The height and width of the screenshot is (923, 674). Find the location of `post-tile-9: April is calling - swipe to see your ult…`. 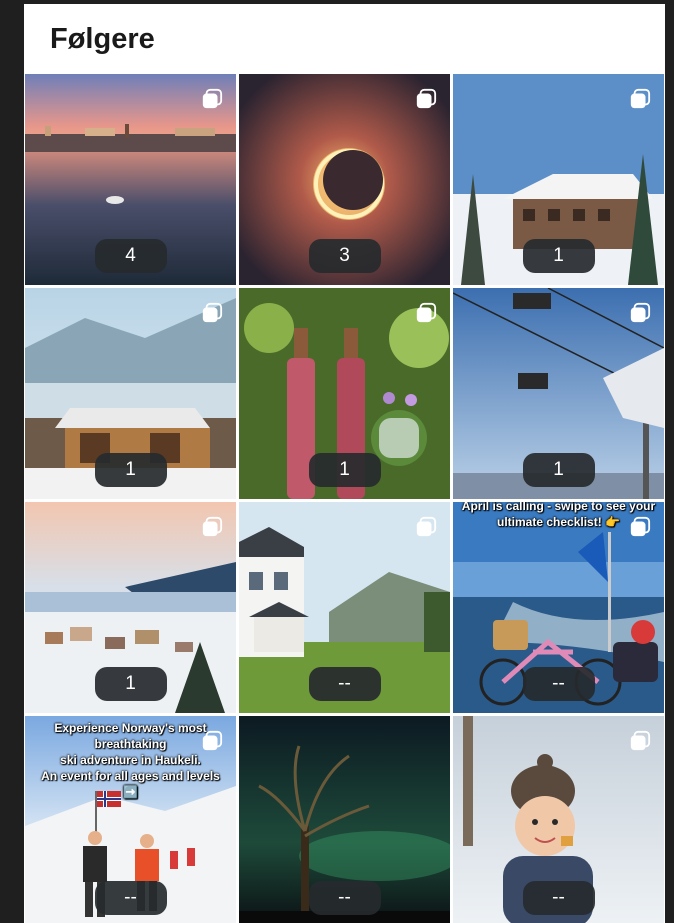

post-tile-9: April is calling - swipe to see your ult… is located at coordinates (558, 607).